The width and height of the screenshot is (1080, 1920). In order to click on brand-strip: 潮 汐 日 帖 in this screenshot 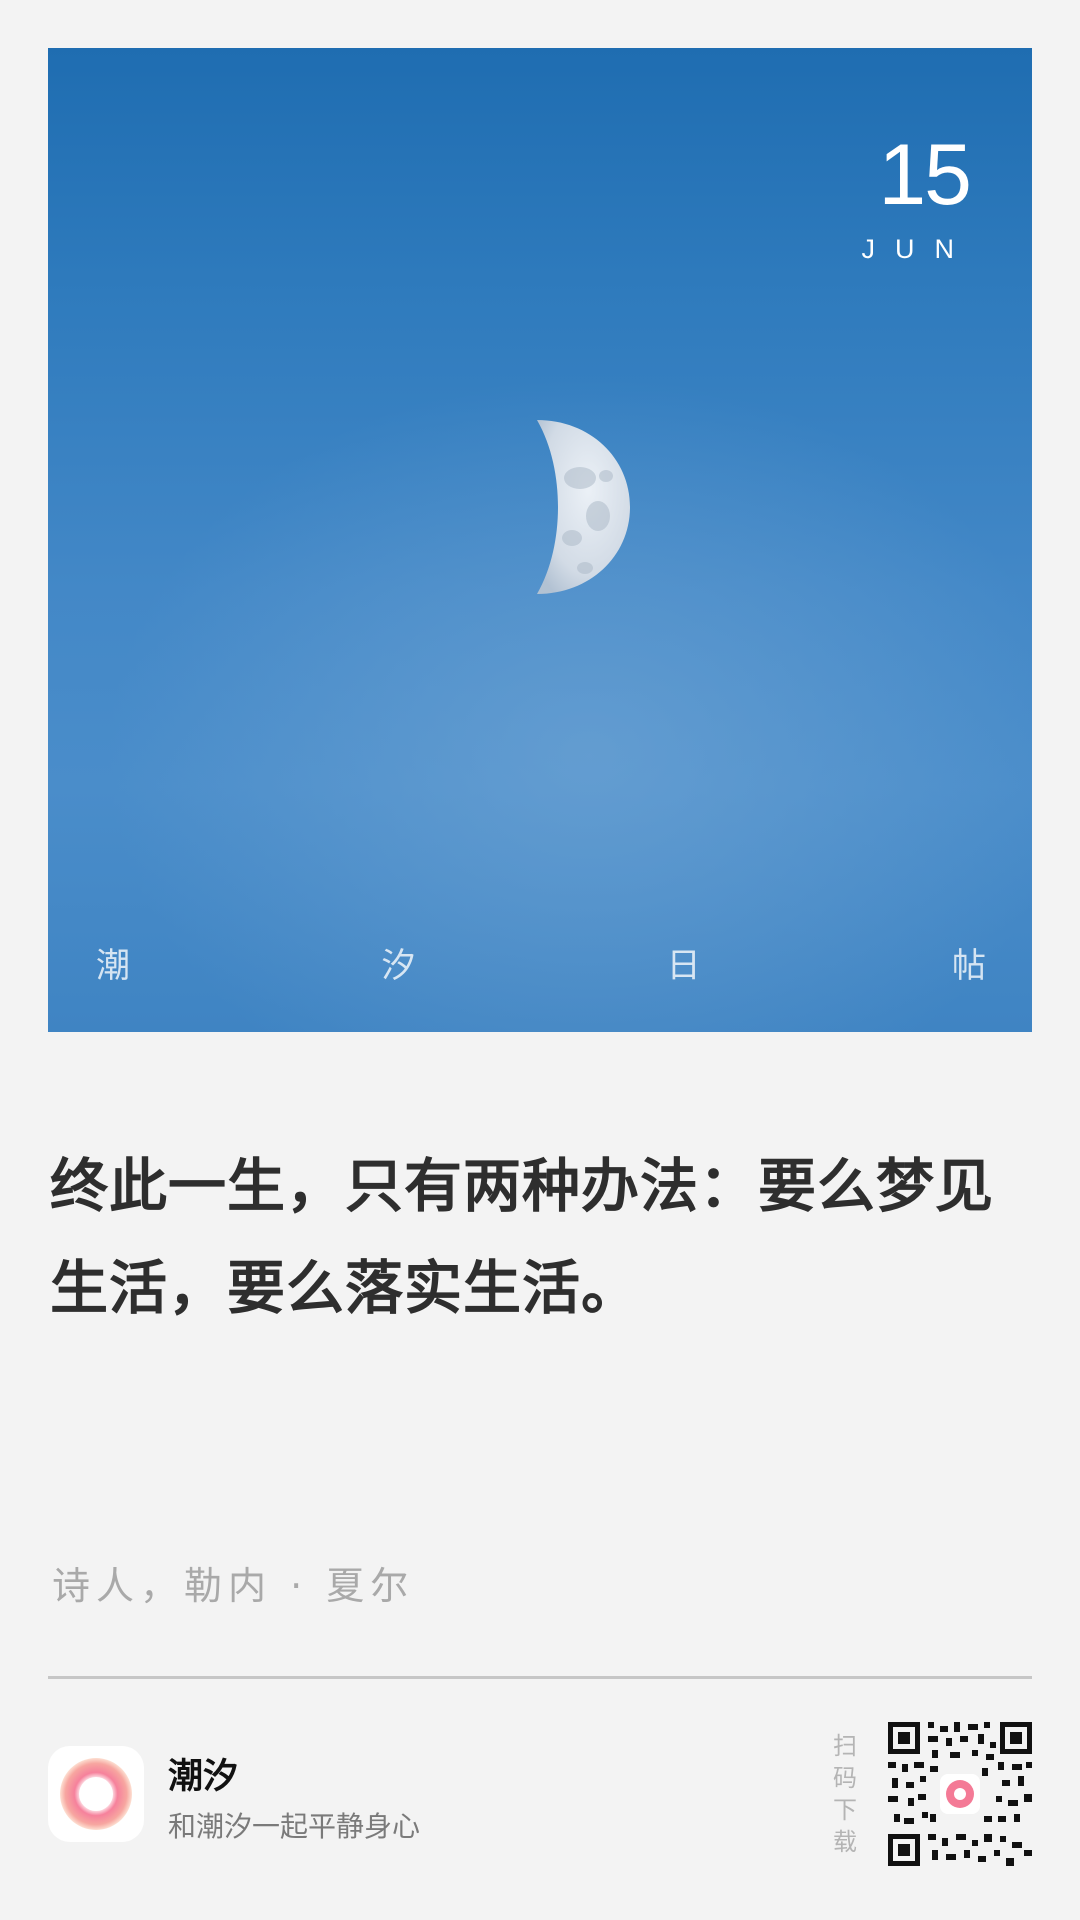, I will do `click(540, 962)`.